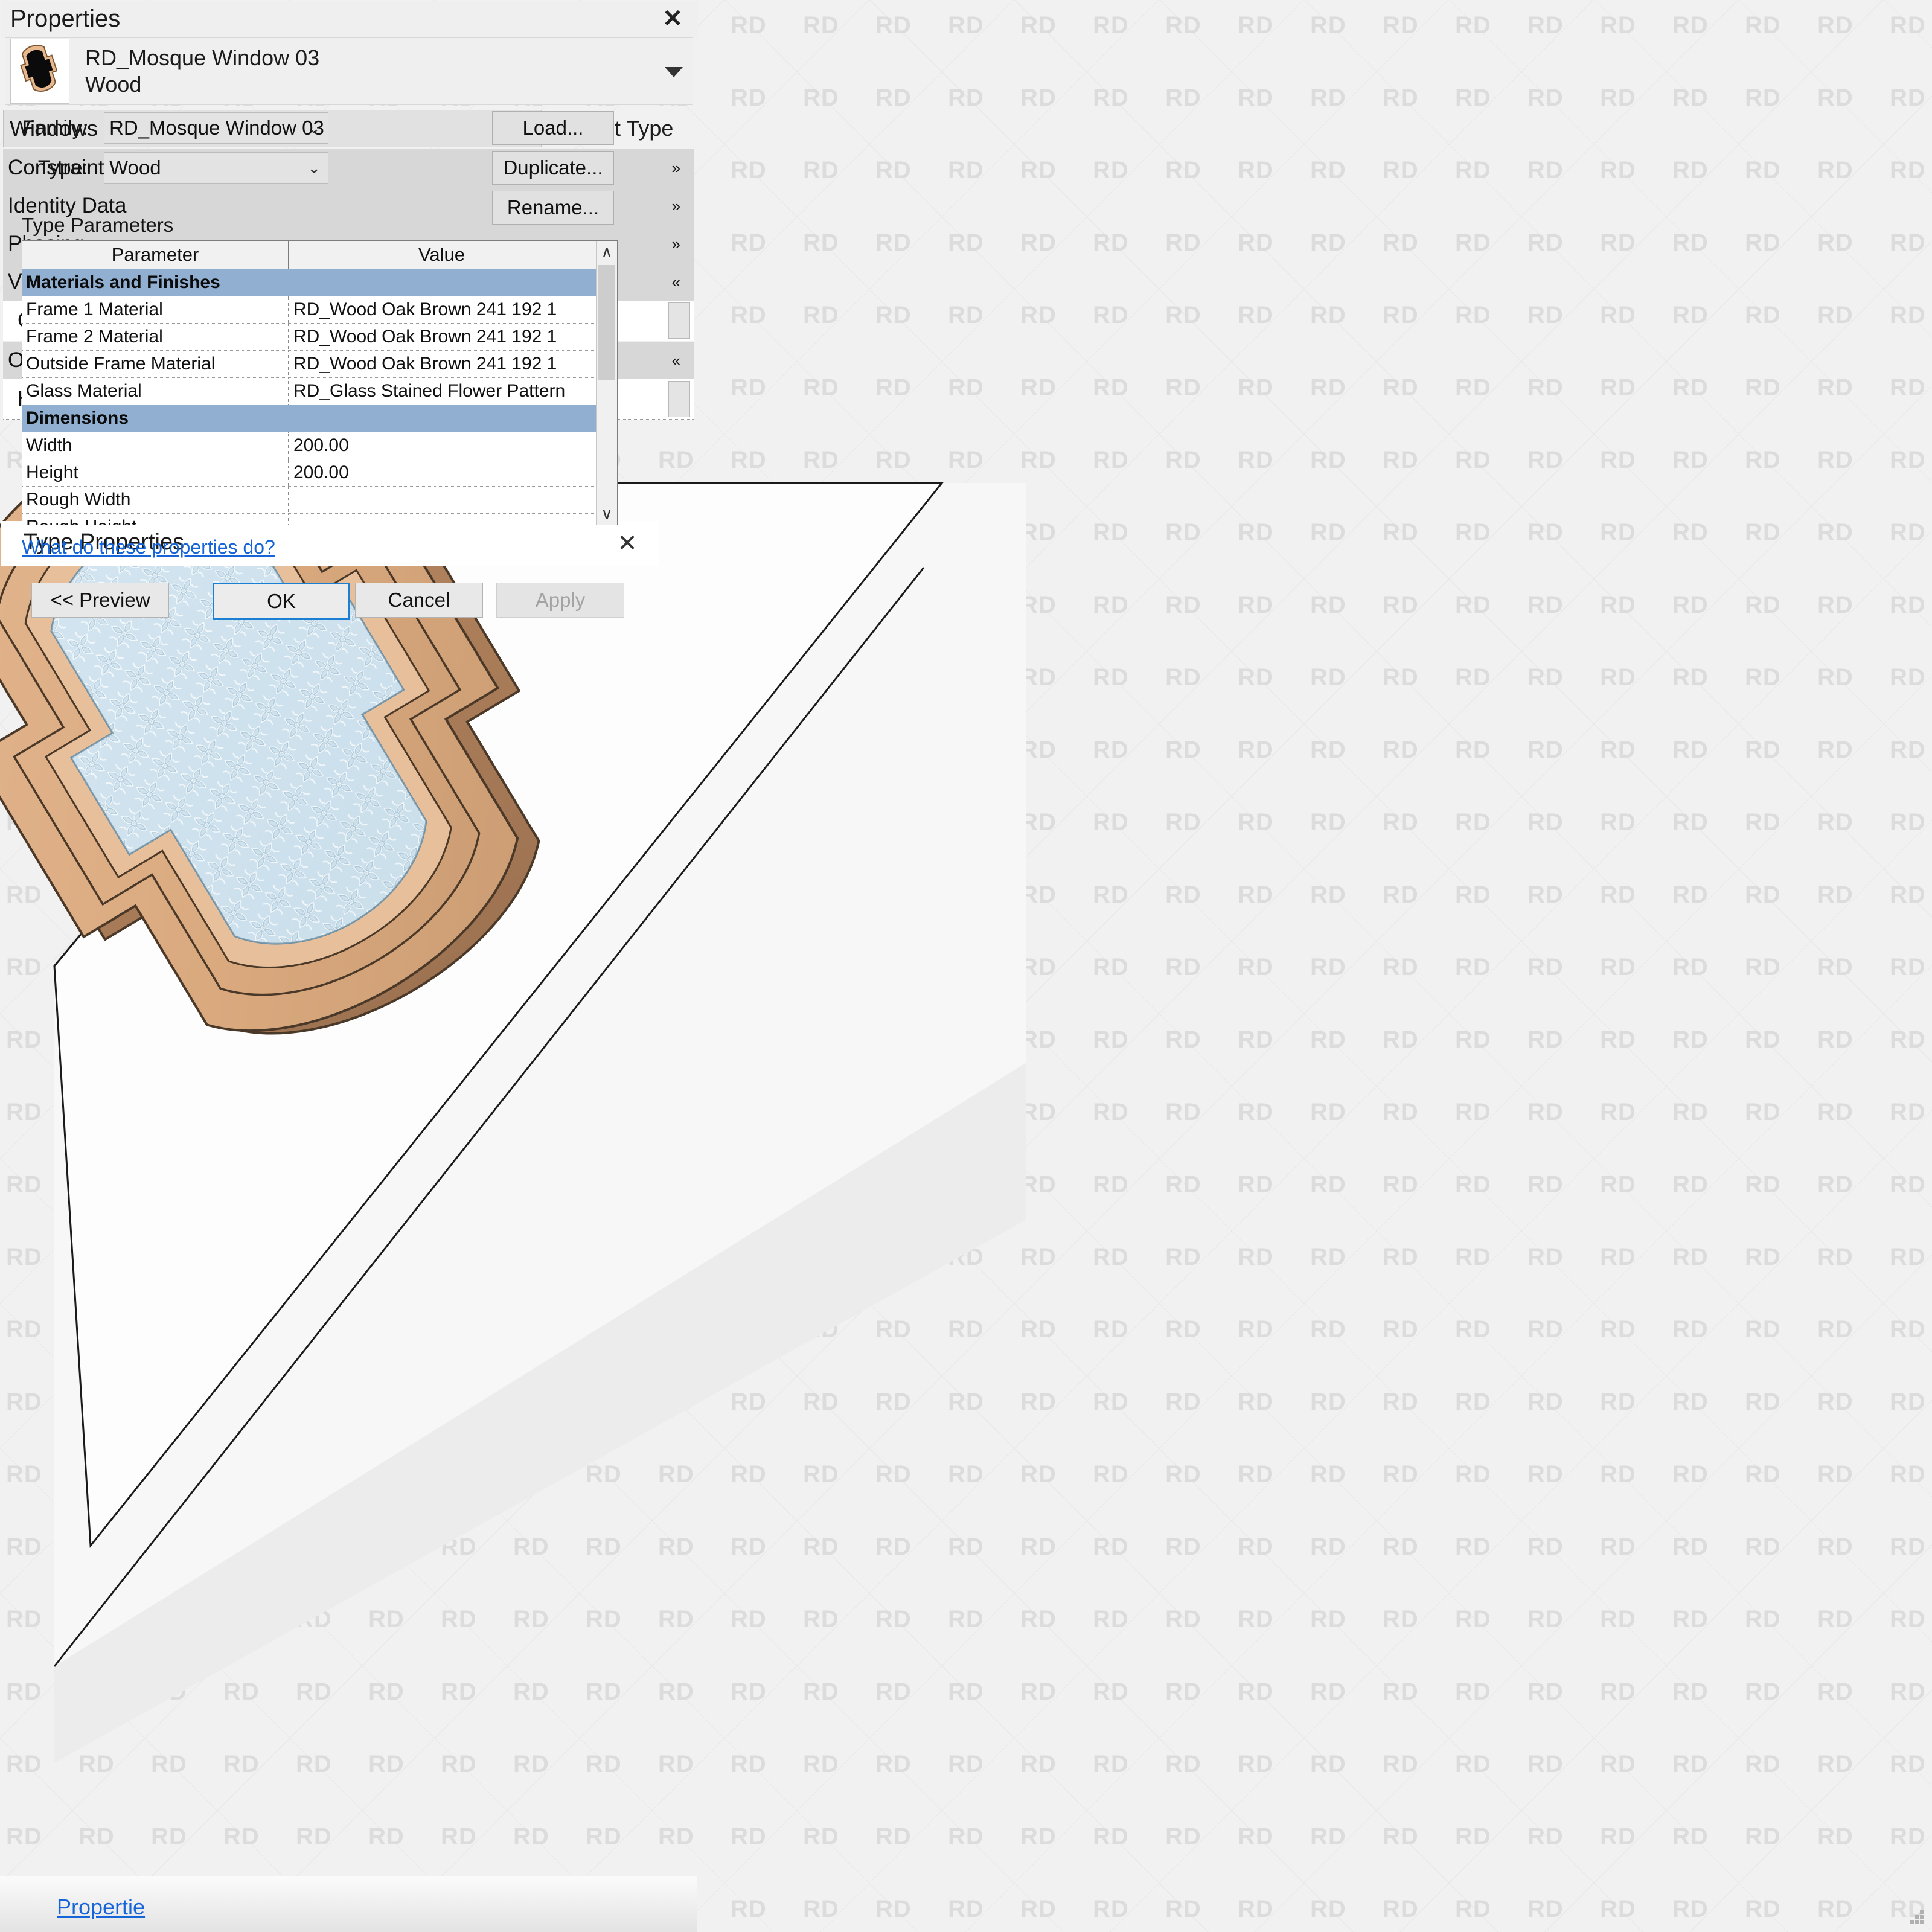  Describe the element at coordinates (100, 600) in the screenshot. I see `preview-button: << Preview` at that location.